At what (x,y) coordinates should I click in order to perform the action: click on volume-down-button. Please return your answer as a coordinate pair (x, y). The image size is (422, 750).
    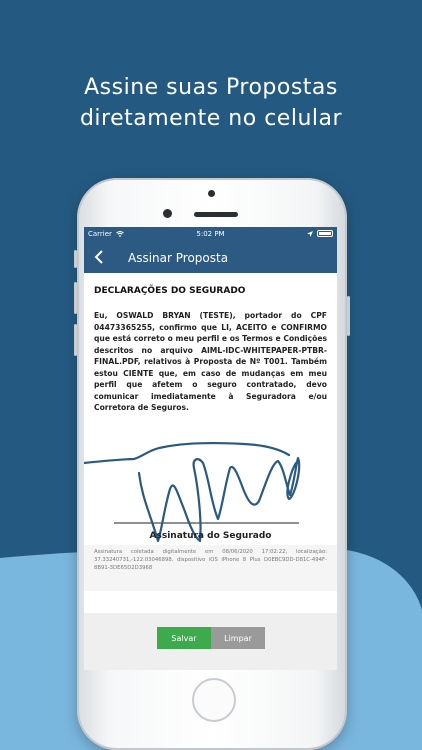
    Looking at the image, I should click on (75, 340).